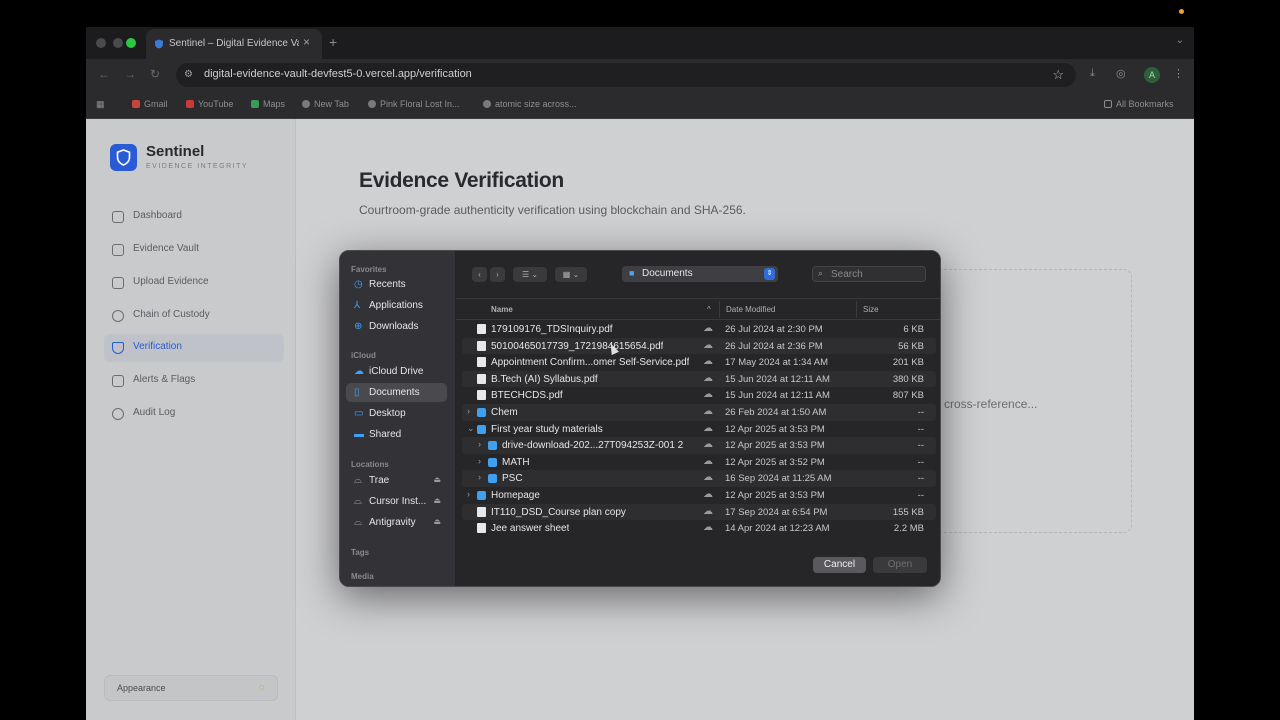  Describe the element at coordinates (234, 44) in the screenshot. I see `tab-sentinel: Sentinel – Digital Evidence Vault ×` at that location.